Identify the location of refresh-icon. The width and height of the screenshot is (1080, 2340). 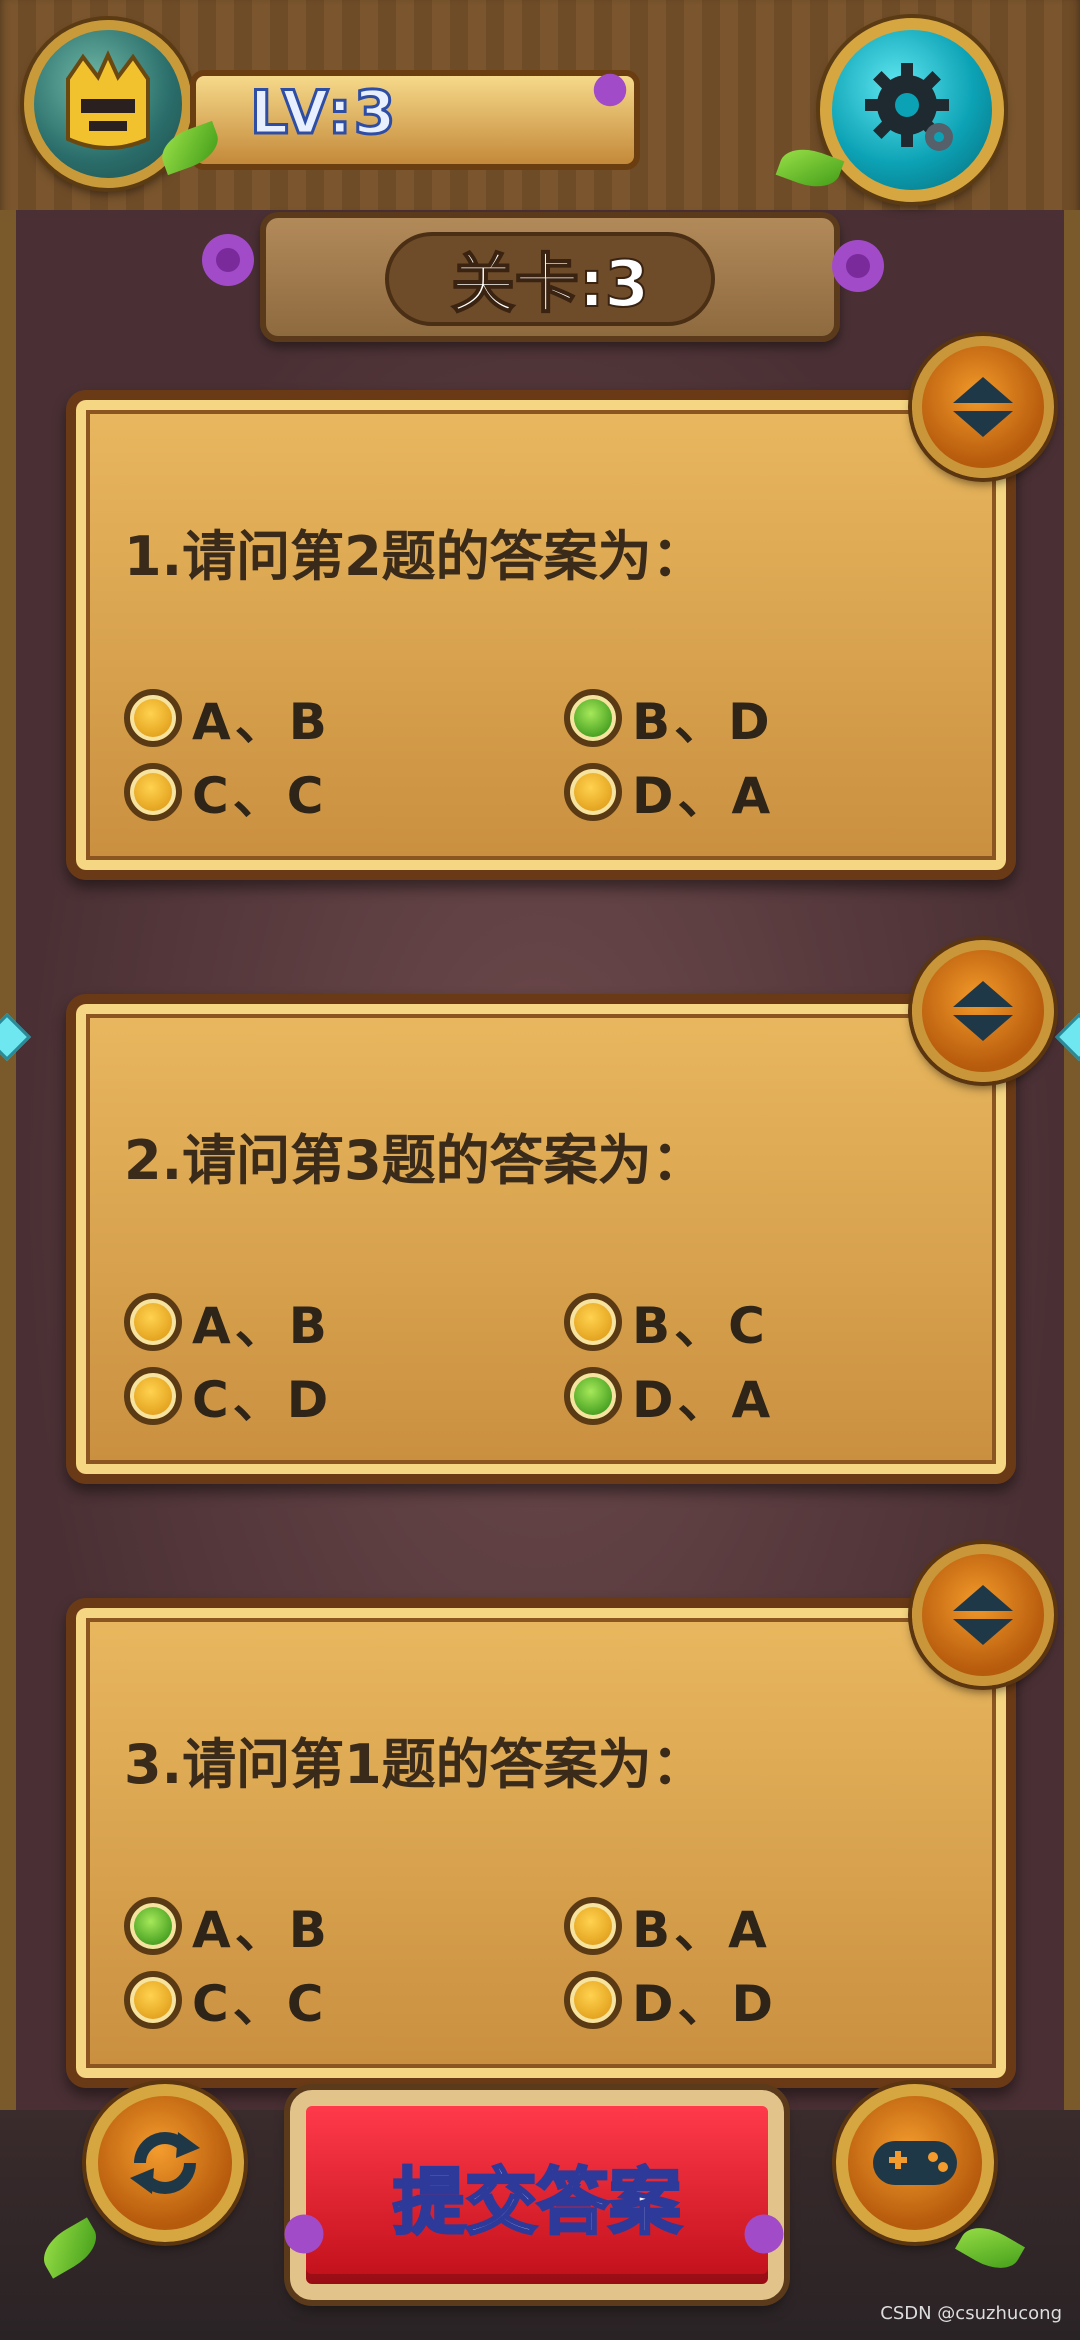
(165, 2163).